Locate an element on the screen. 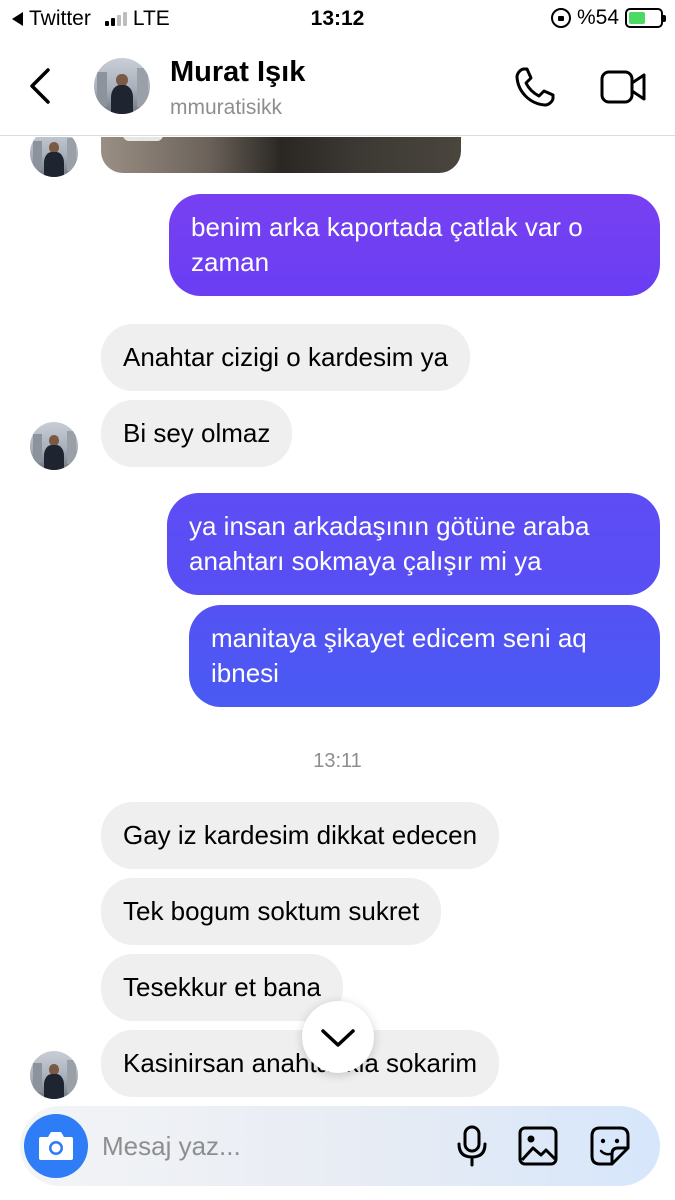 Image resolution: width=675 pixels, height=1200 pixels. back-button is located at coordinates (42, 86).